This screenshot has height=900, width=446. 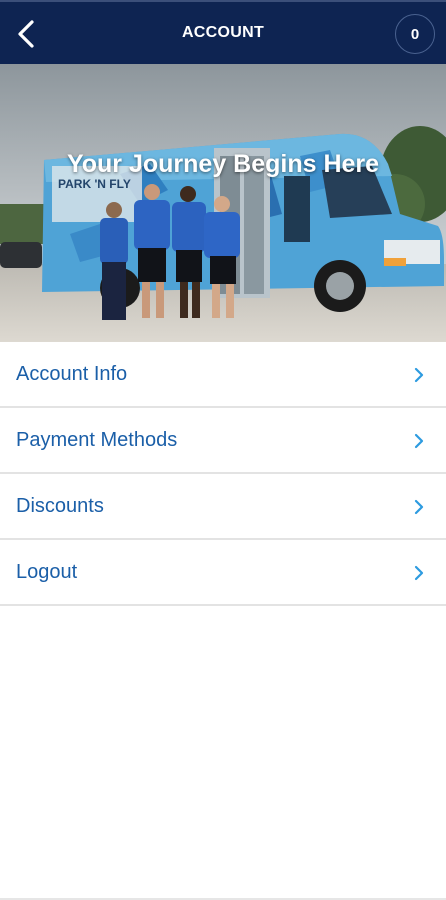 I want to click on menu-item-logout: Logout, so click(x=223, y=573).